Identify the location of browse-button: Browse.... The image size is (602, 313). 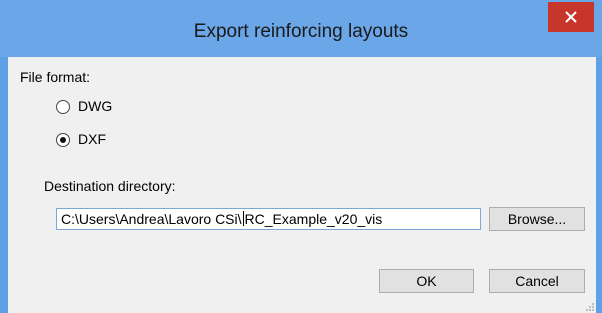
(537, 219).